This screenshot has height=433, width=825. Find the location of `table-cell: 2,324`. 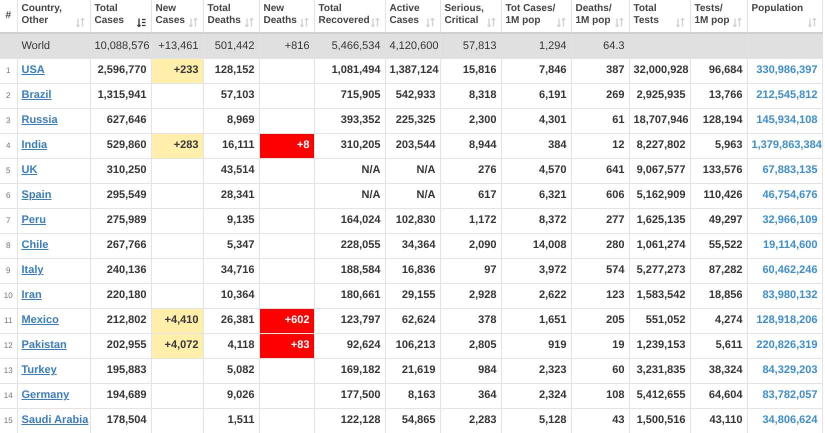

table-cell: 2,324 is located at coordinates (536, 395).